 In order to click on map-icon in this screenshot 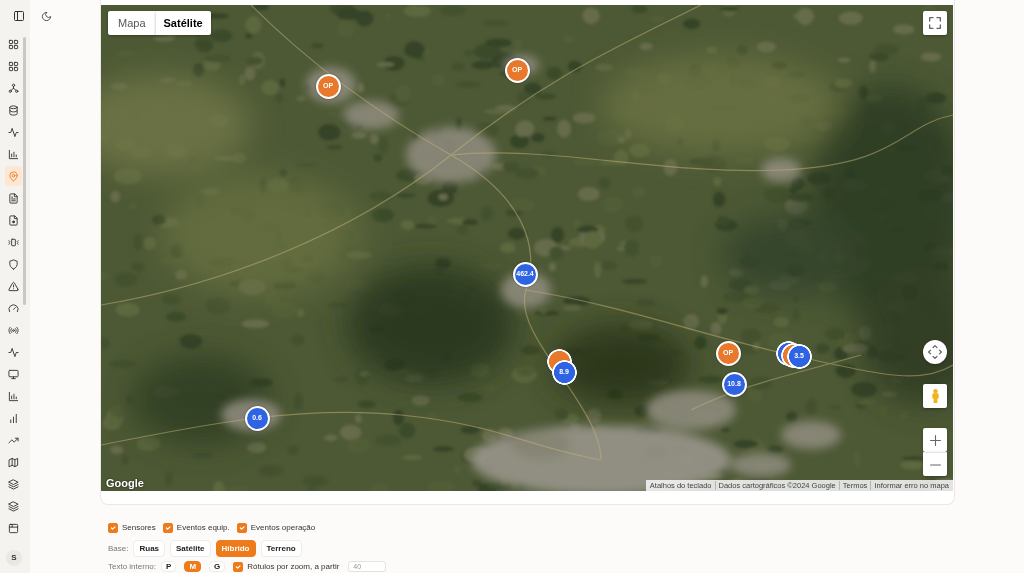, I will do `click(13, 462)`.